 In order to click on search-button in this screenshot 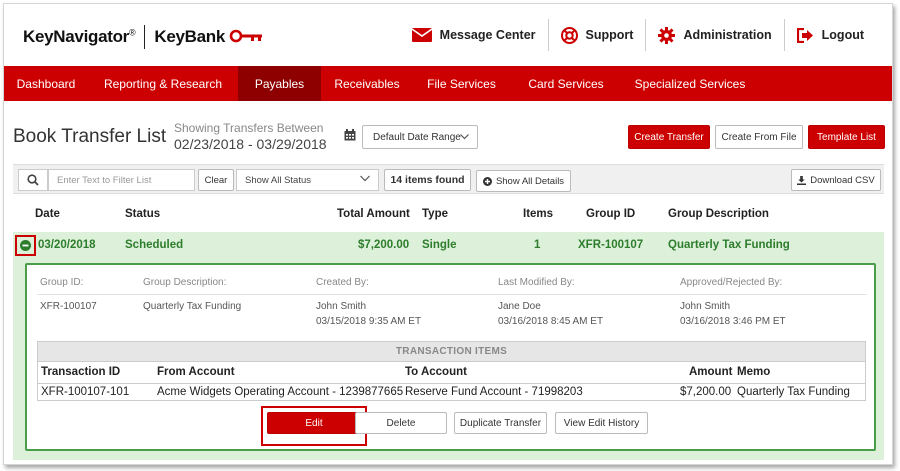, I will do `click(33, 180)`.